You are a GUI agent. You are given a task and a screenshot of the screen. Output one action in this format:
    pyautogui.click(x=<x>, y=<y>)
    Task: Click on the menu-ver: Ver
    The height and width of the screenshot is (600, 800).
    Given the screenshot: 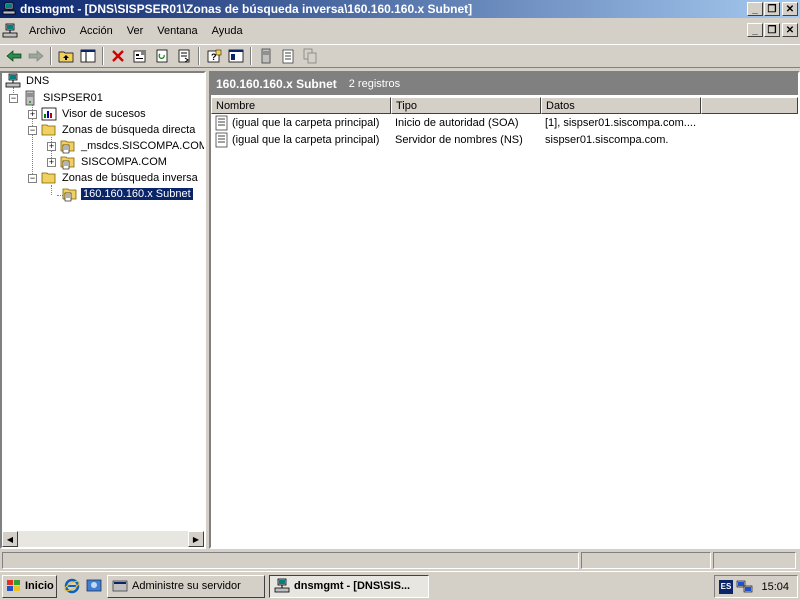 What is the action you would take?
    pyautogui.click(x=135, y=31)
    